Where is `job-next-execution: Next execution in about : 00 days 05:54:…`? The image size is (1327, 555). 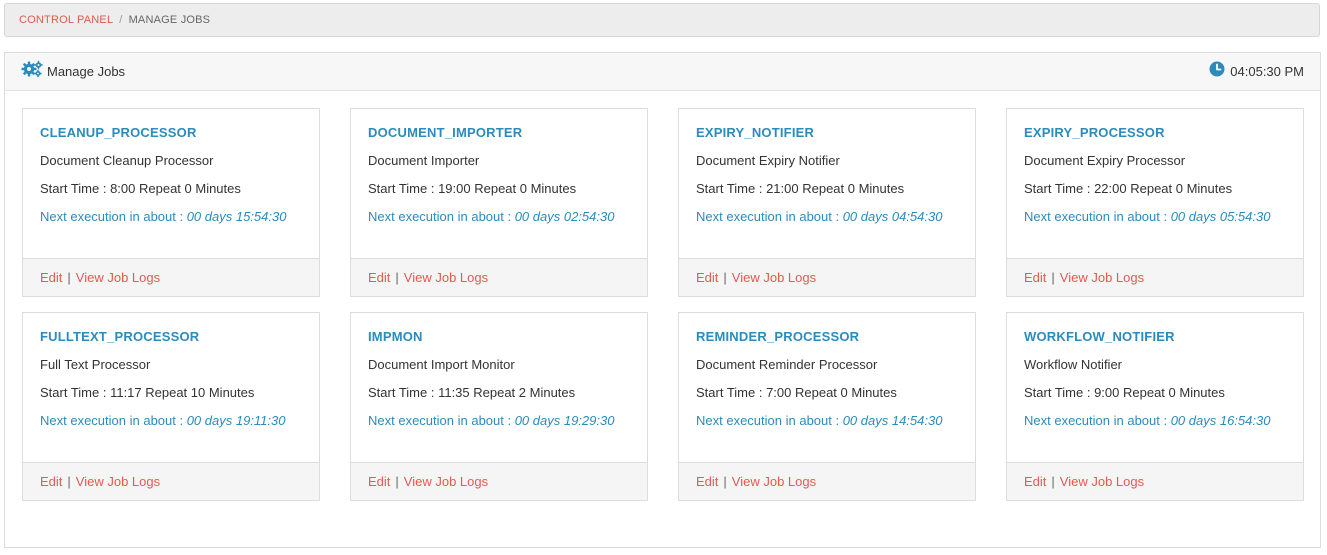
job-next-execution: Next execution in about : 00 days 05:54:… is located at coordinates (1155, 216).